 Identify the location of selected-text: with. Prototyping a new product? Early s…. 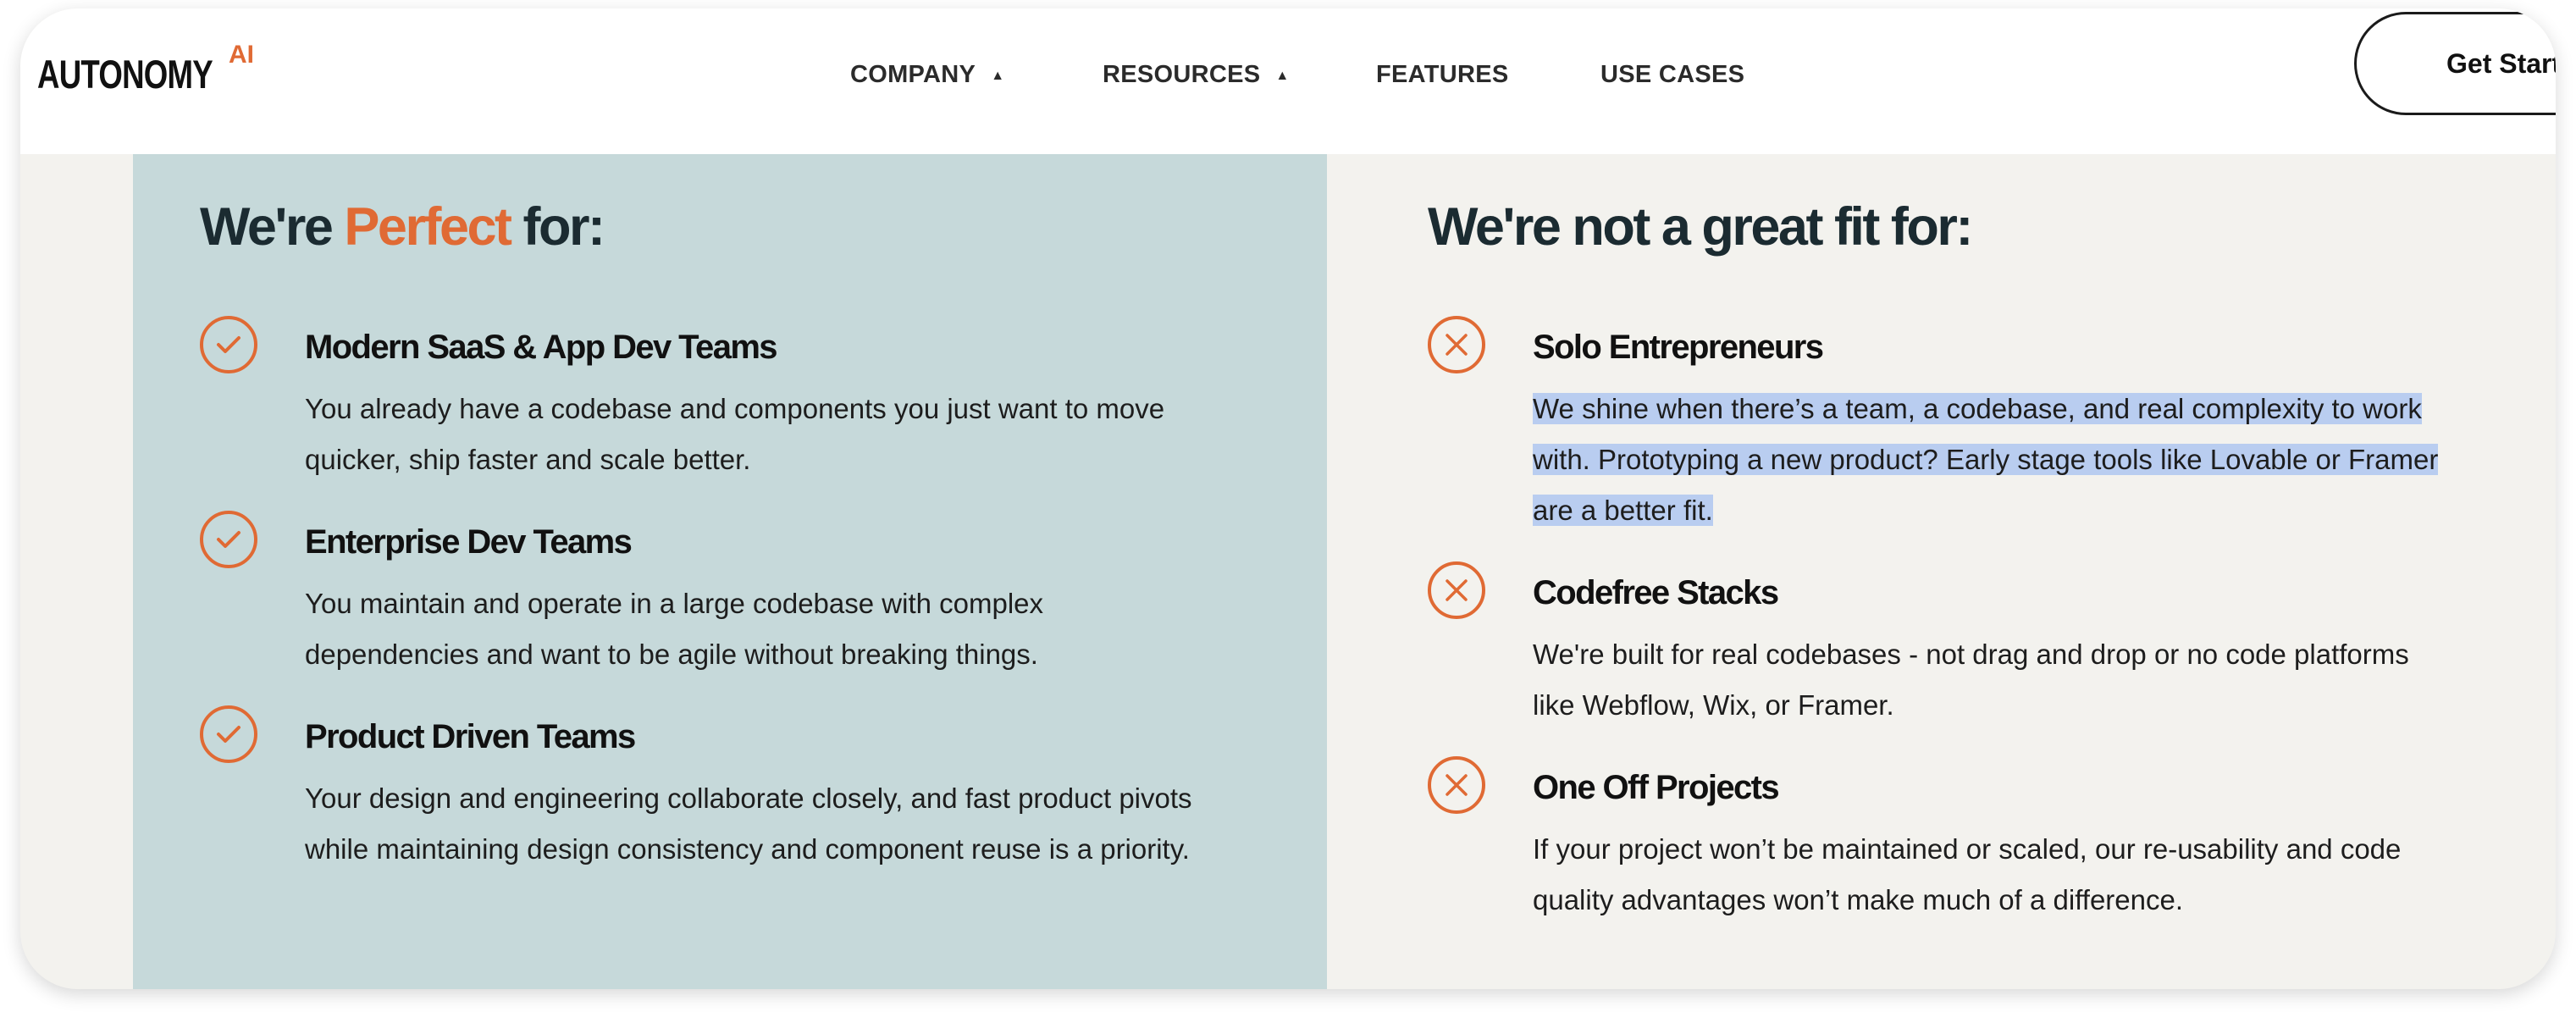
(1986, 460).